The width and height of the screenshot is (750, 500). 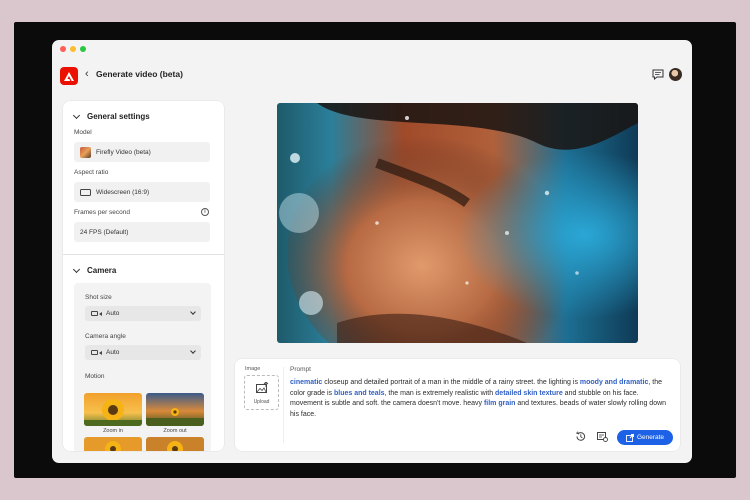 I want to click on motion-zoom-in-label: Zoom in, so click(x=113, y=431).